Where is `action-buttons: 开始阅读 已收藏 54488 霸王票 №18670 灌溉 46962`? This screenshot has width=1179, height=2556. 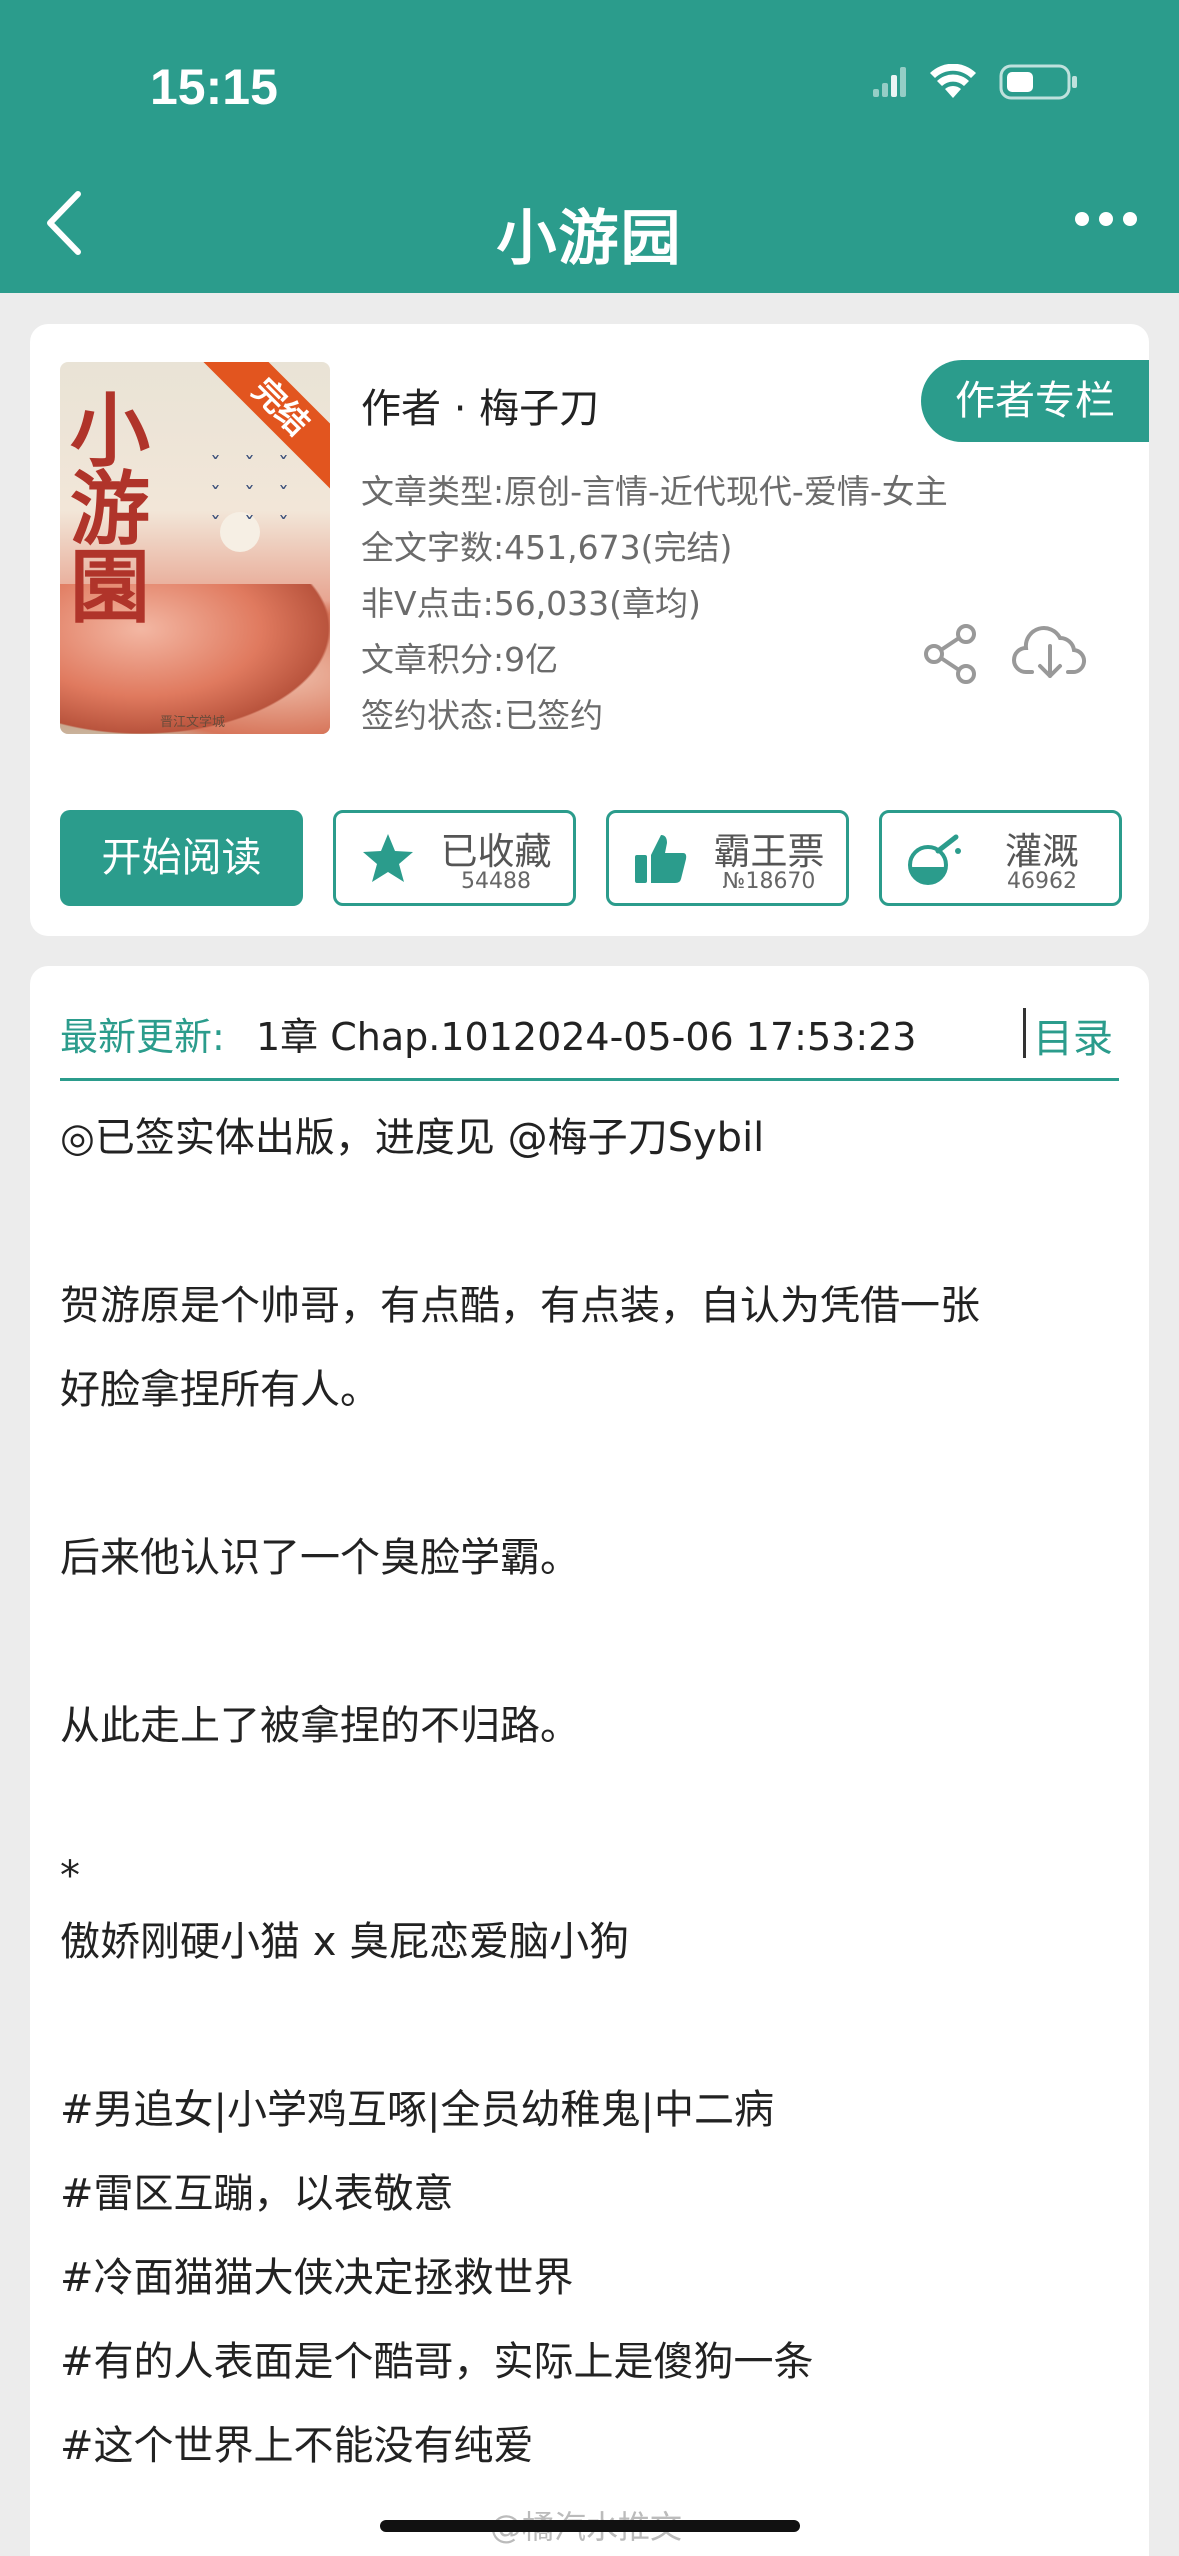
action-buttons: 开始阅读 已收藏 54488 霸王票 №18670 灌溉 46962 is located at coordinates (591, 858).